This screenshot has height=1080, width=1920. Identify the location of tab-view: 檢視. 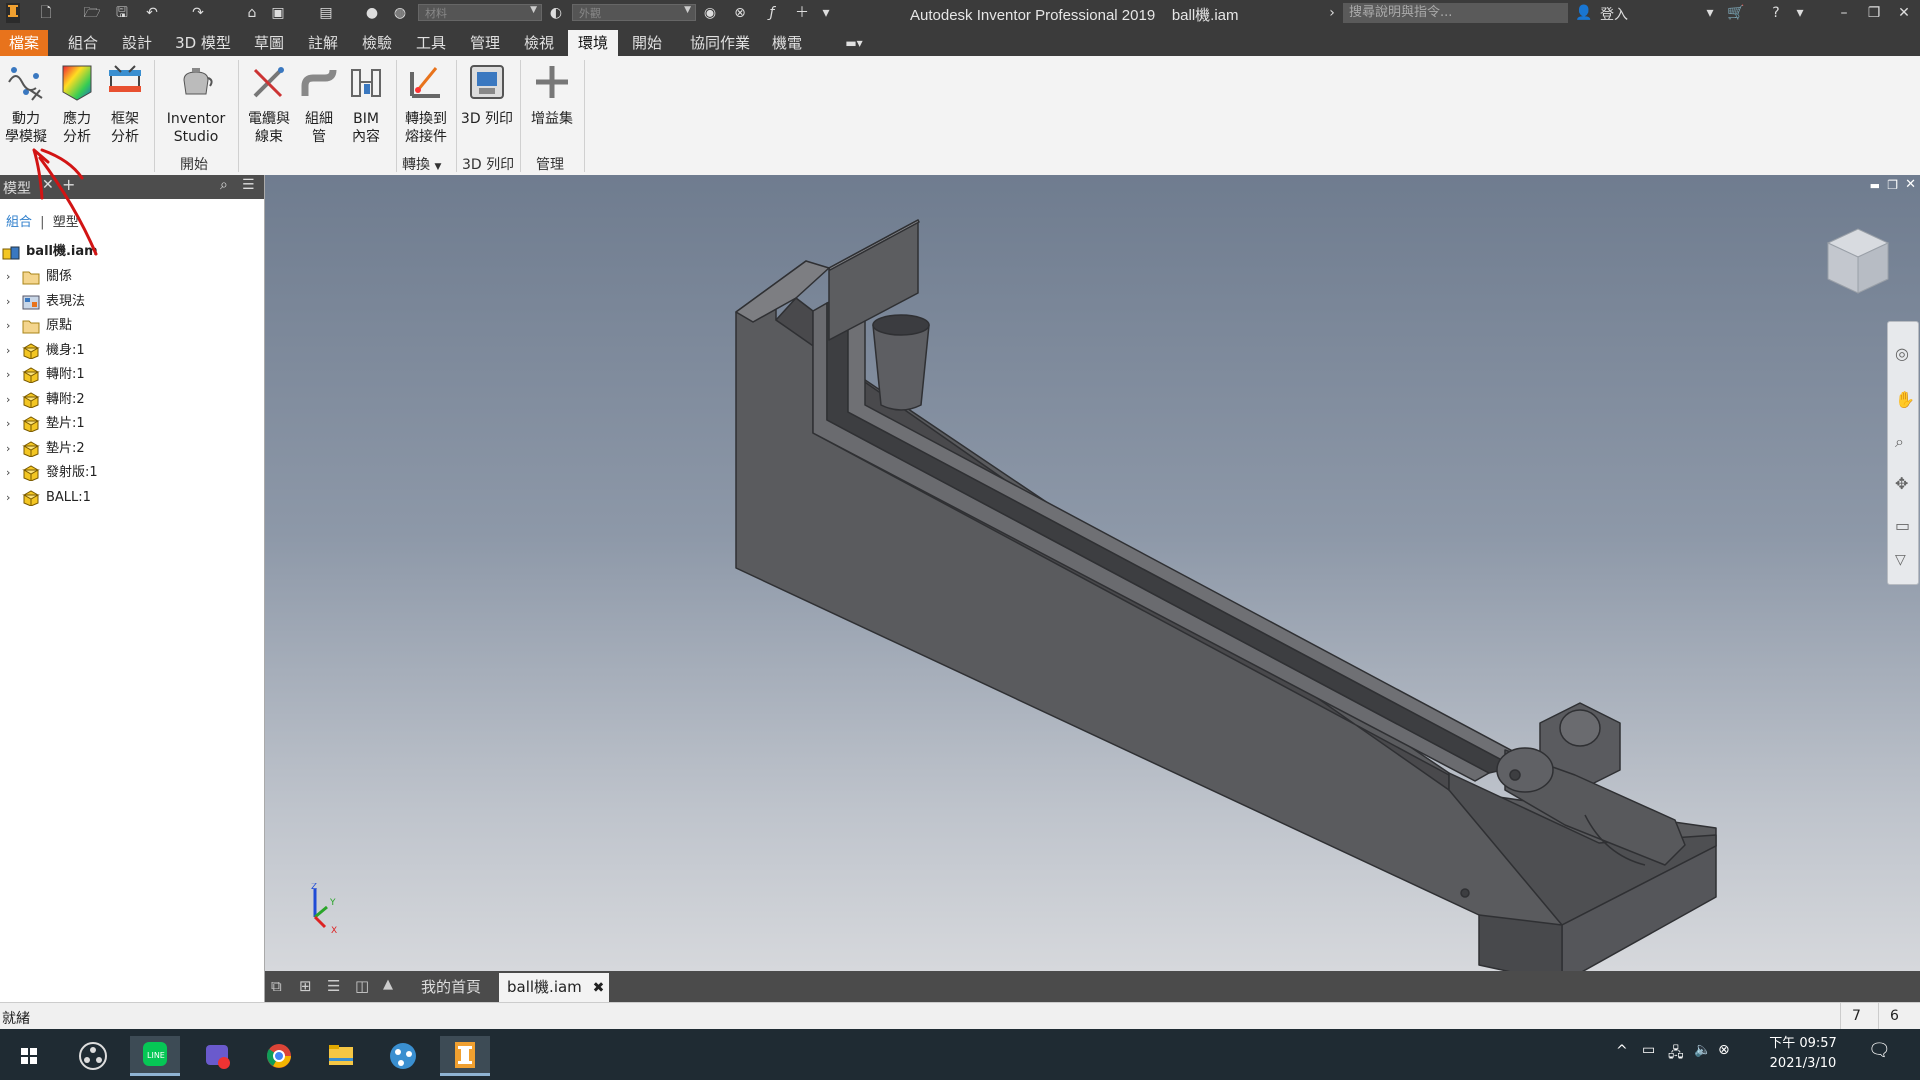
(539, 43).